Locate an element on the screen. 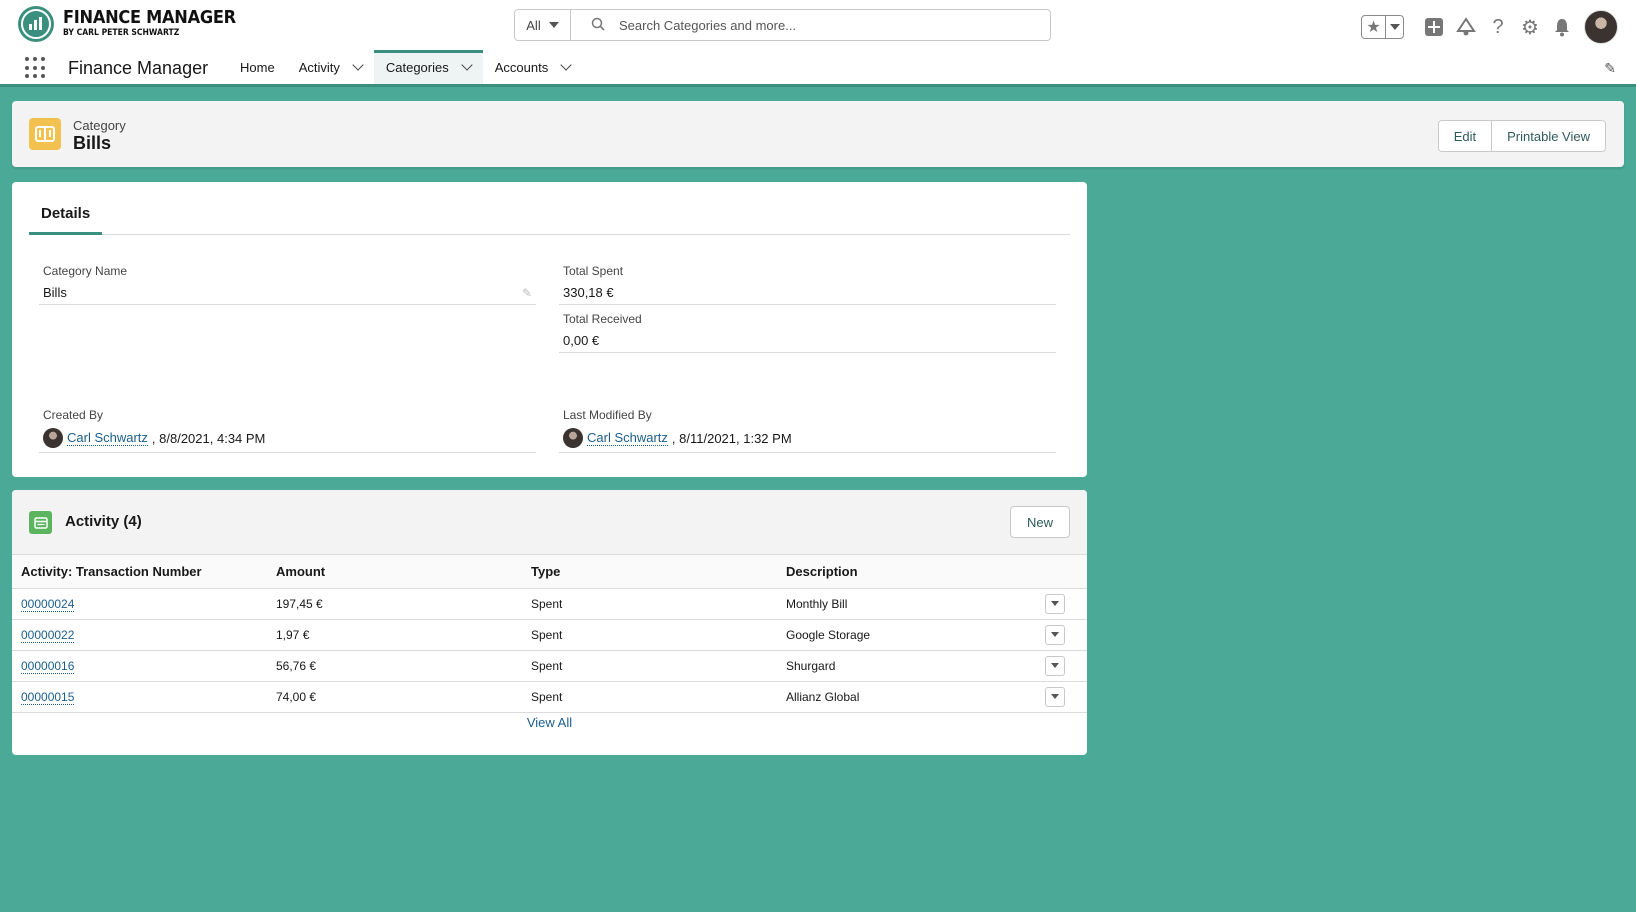 This screenshot has height=912, width=1636. nav-tab-activity: Activity is located at coordinates (330, 67).